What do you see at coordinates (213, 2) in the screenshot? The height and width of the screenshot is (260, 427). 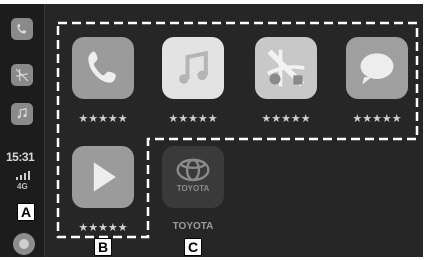 I see `frame-top` at bounding box center [213, 2].